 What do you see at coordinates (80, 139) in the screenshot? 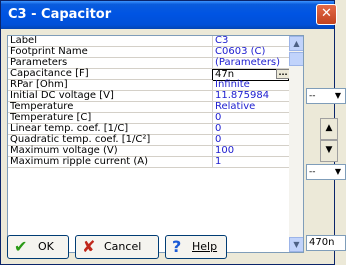
I see `property-label: Quadratic temp. coef. [1/C²]` at bounding box center [80, 139].